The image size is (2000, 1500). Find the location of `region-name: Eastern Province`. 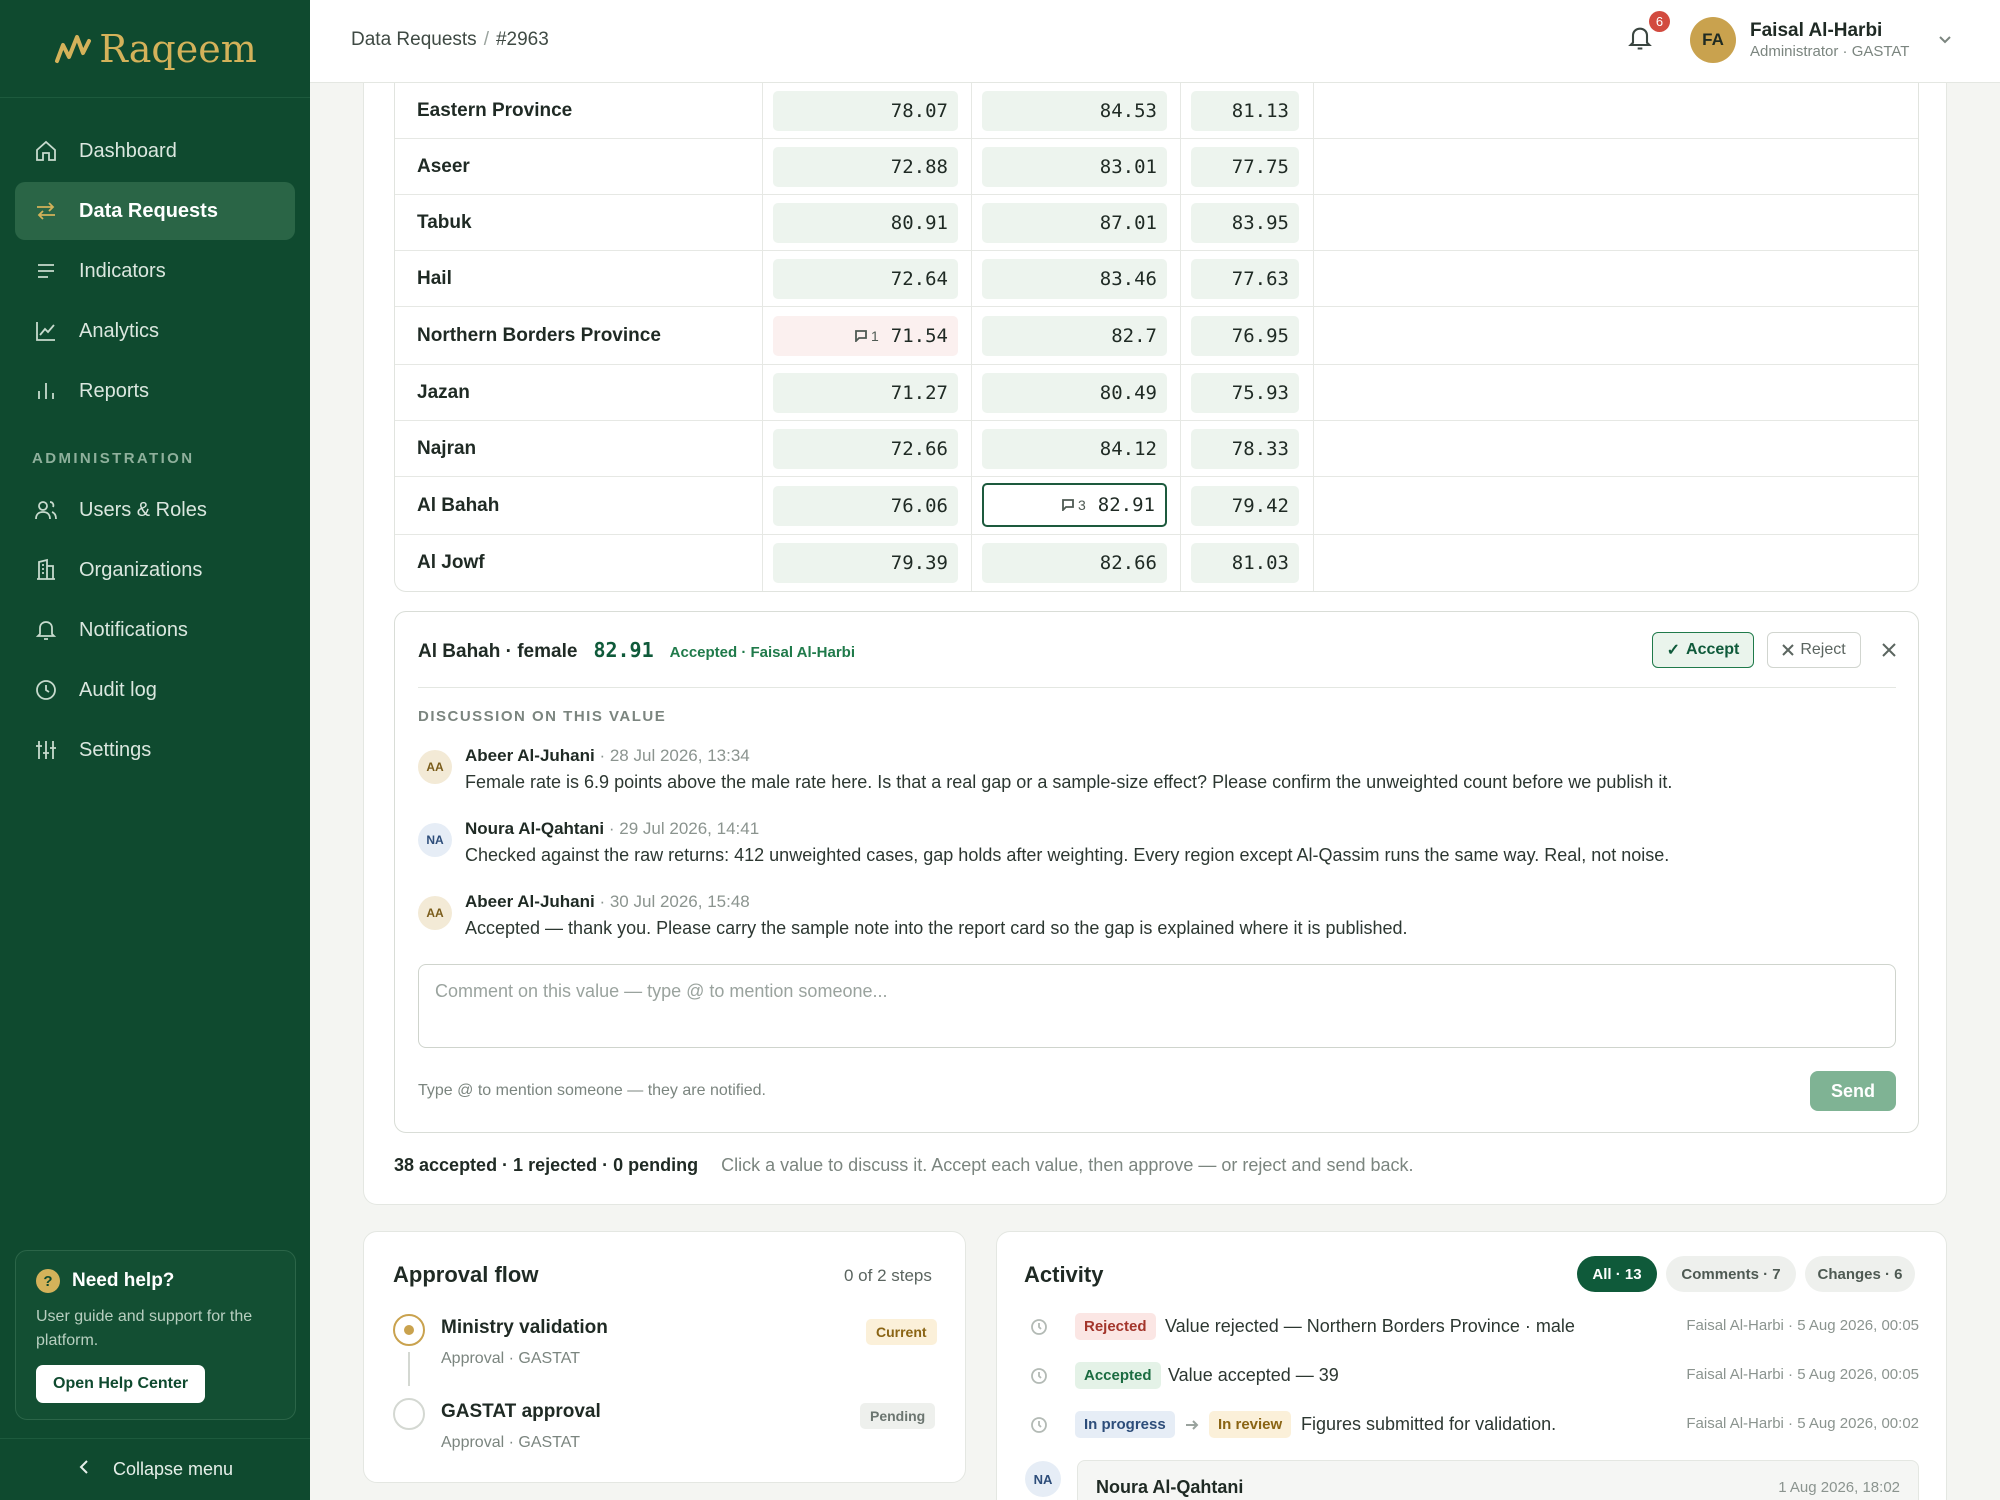

region-name: Eastern Province is located at coordinates (579, 110).